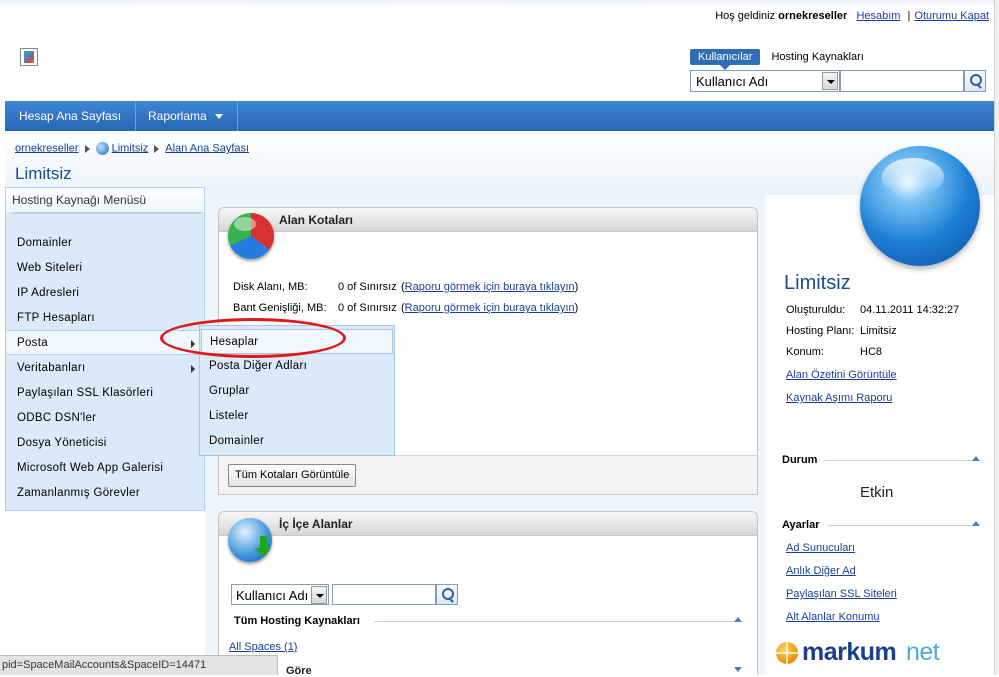 This screenshot has height=677, width=999. Describe the element at coordinates (878, 16) in the screenshot. I see `account-link: Hesabım` at that location.